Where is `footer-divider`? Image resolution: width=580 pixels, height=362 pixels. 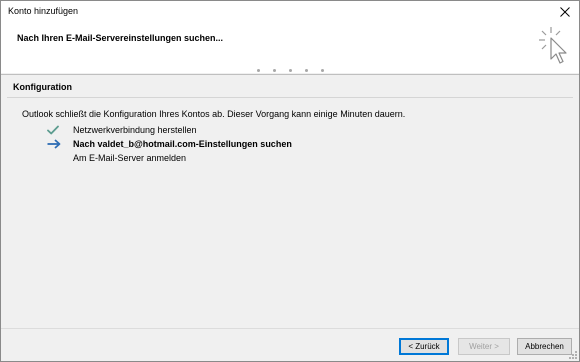 footer-divider is located at coordinates (290, 328).